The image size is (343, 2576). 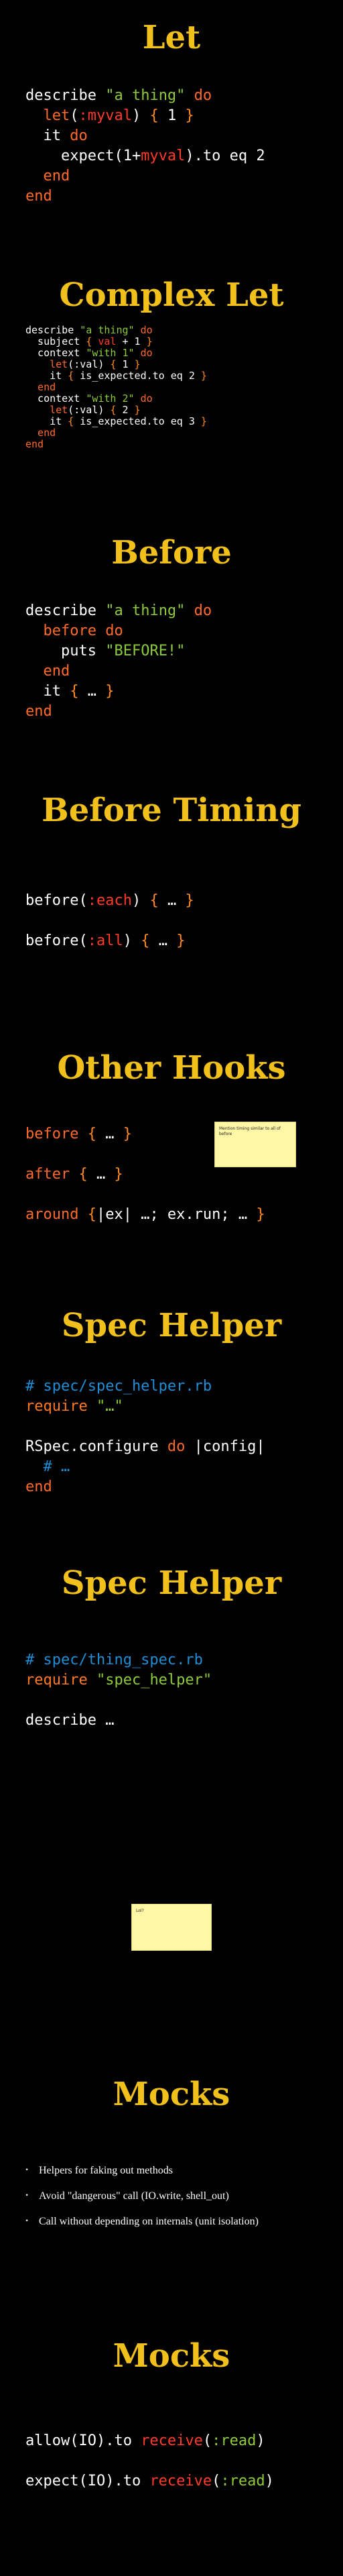 I want to click on code-line: it { is_expected.to eq 3 }, so click(x=116, y=421).